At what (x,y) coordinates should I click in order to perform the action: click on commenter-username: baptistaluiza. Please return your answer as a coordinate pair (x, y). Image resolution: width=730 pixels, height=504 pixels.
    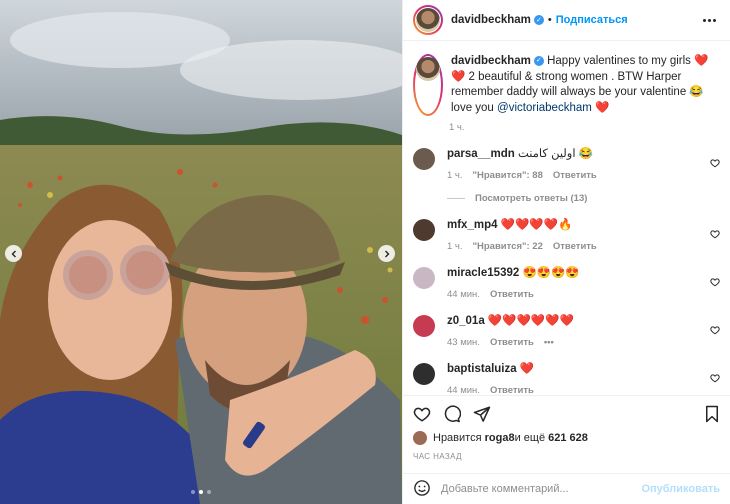
    Looking at the image, I should click on (482, 369).